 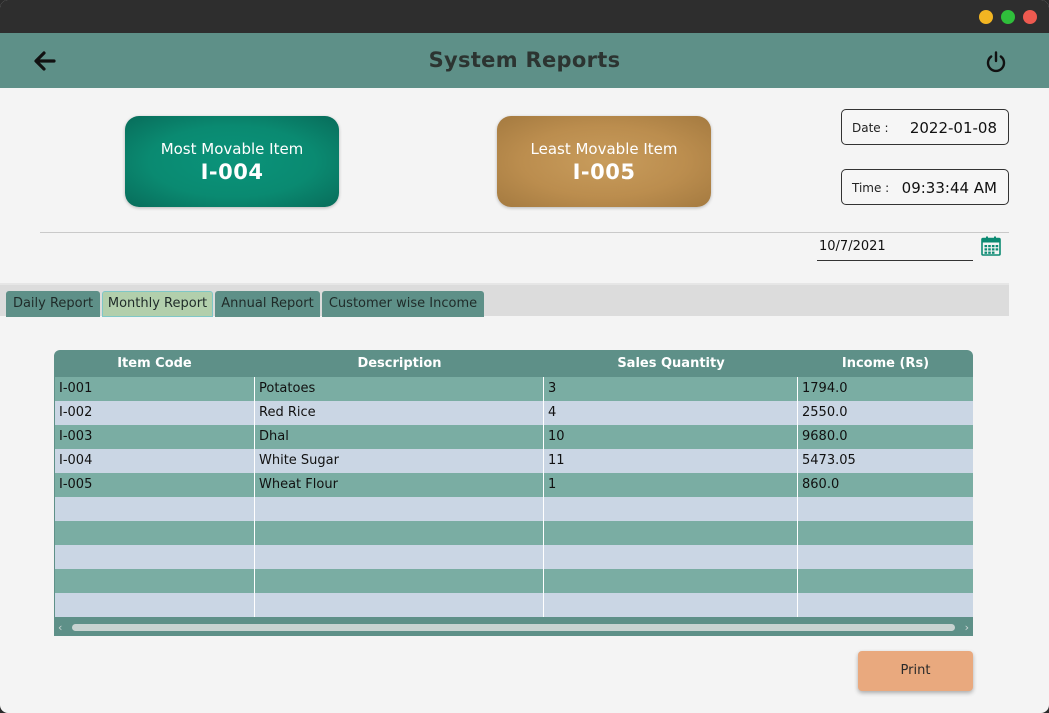 I want to click on table-cell: I-004, so click(x=155, y=461).